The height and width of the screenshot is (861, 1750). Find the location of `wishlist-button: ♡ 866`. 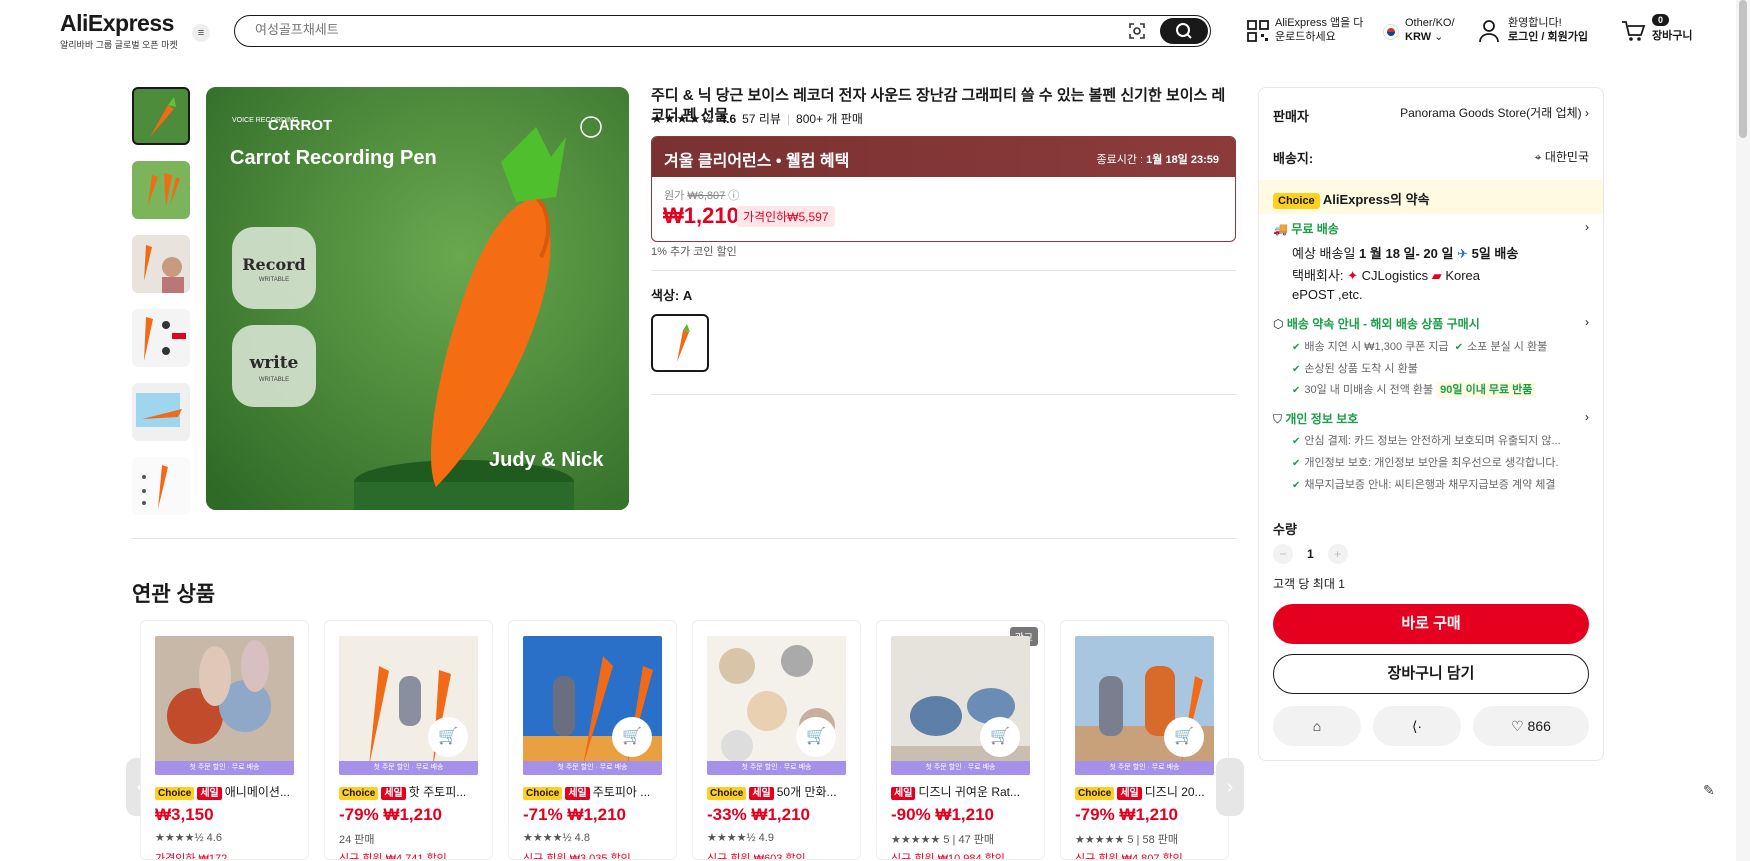

wishlist-button: ♡ 866 is located at coordinates (1531, 726).